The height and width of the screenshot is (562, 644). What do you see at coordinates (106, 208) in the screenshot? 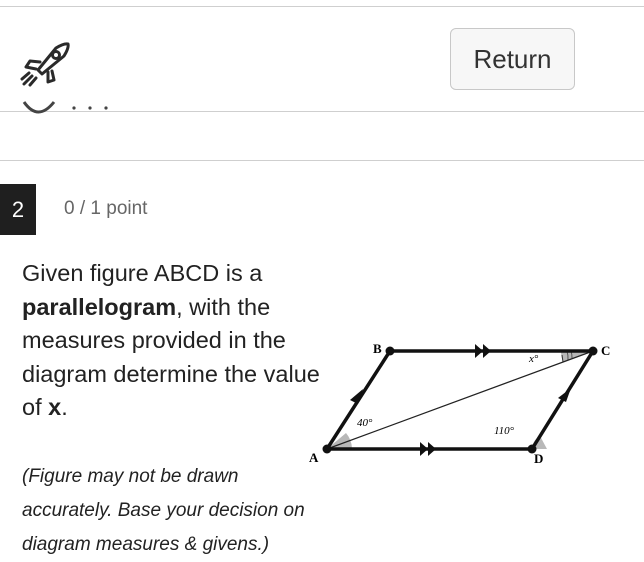
I see `question-points: 0 / 1 point` at bounding box center [106, 208].